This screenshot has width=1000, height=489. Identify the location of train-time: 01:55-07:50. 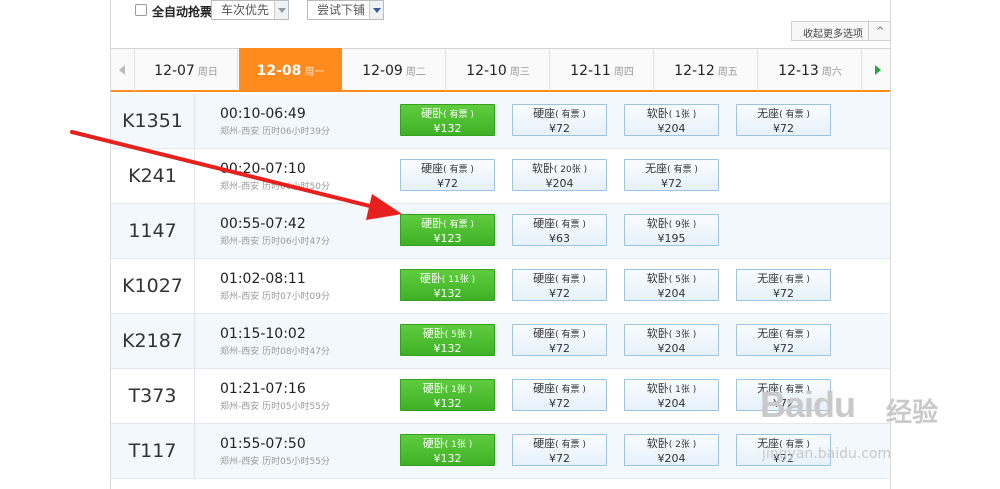
(263, 444).